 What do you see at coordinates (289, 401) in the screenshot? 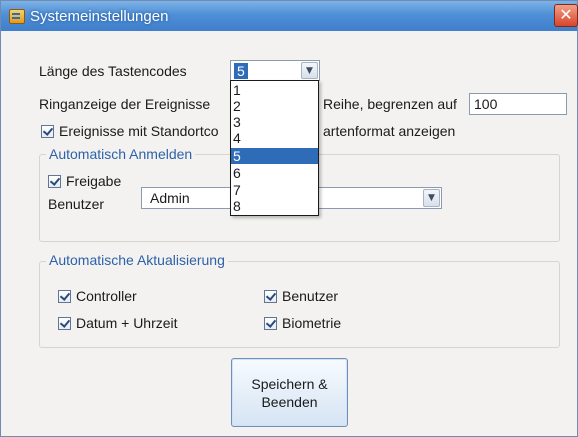
I see `save-button-line2: Beenden` at bounding box center [289, 401].